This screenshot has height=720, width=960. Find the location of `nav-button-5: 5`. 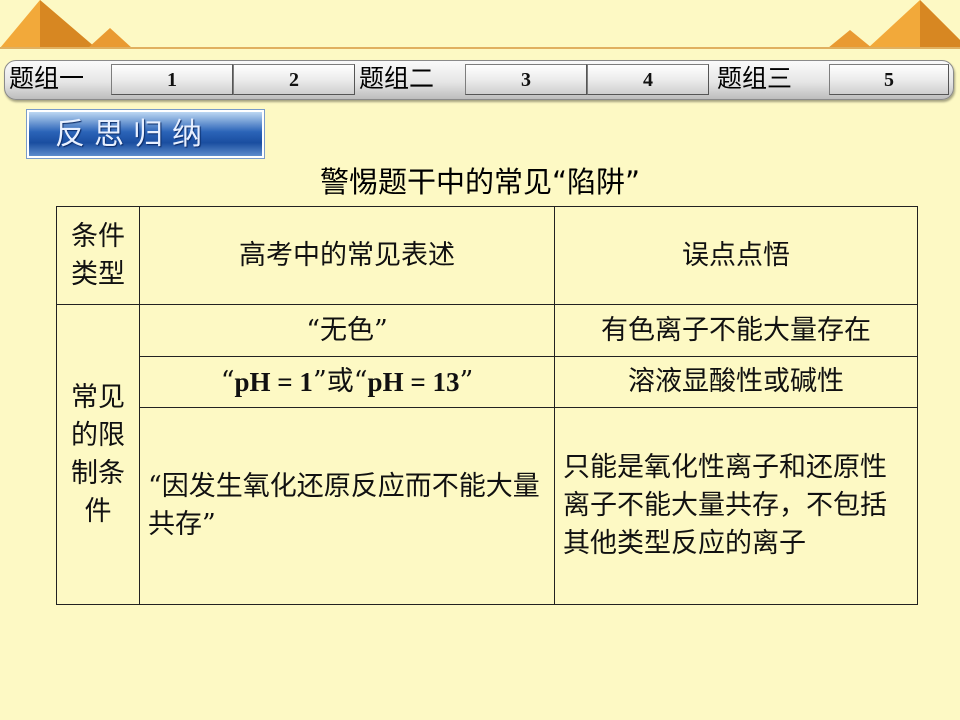

nav-button-5: 5 is located at coordinates (889, 79).